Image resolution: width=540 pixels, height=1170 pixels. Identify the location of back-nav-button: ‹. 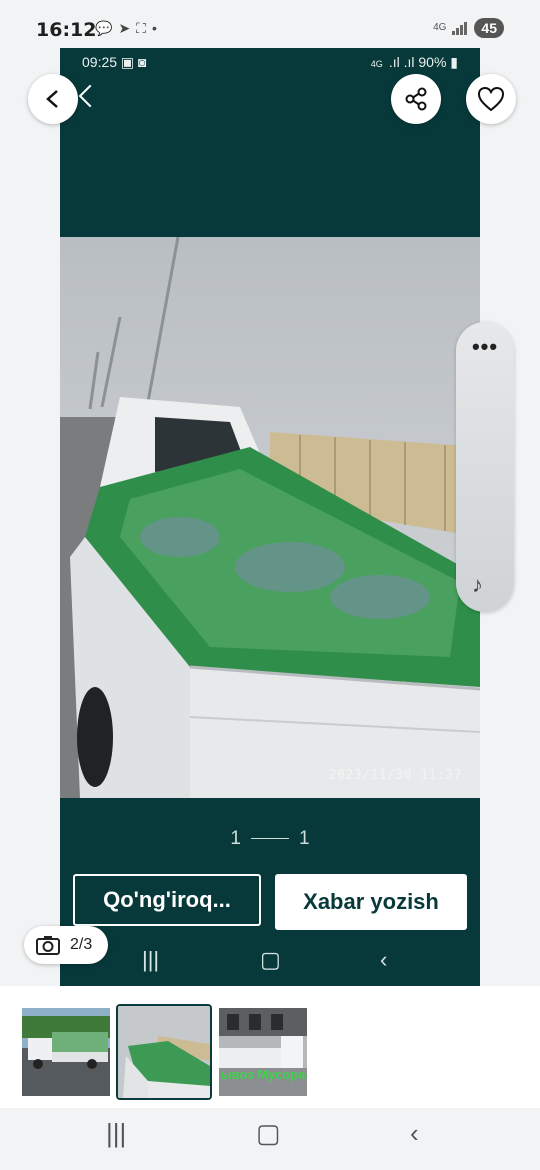
(414, 1133).